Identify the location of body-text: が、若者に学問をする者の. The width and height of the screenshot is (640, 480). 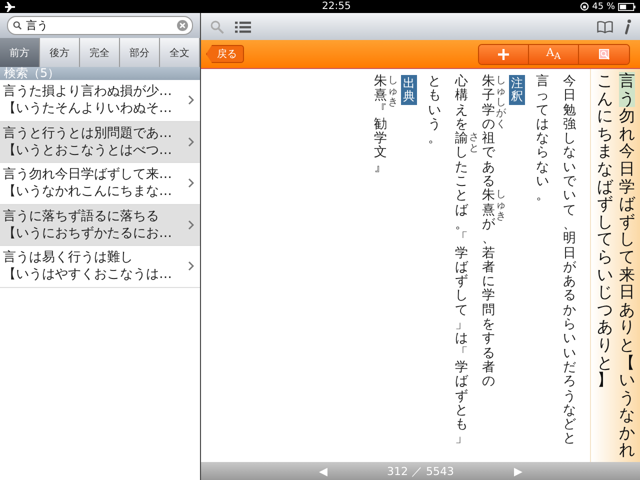
(488, 304).